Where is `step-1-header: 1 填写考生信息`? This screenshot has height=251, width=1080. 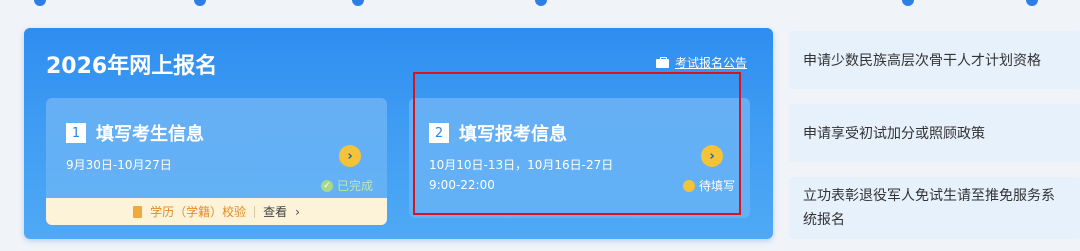
step-1-header: 1 填写考生信息 is located at coordinates (135, 133).